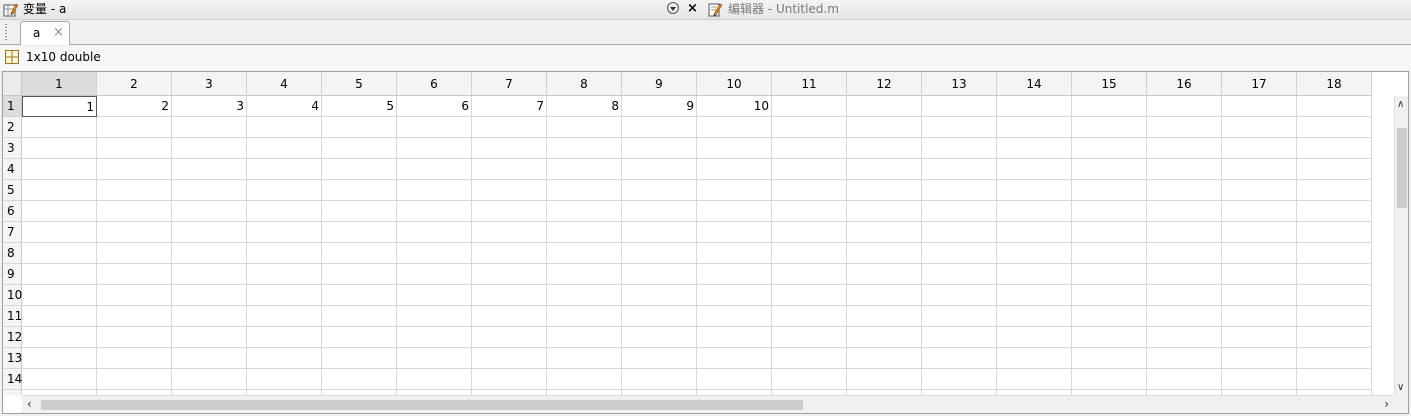 The width and height of the screenshot is (1411, 416). I want to click on column-header: 9, so click(659, 84).